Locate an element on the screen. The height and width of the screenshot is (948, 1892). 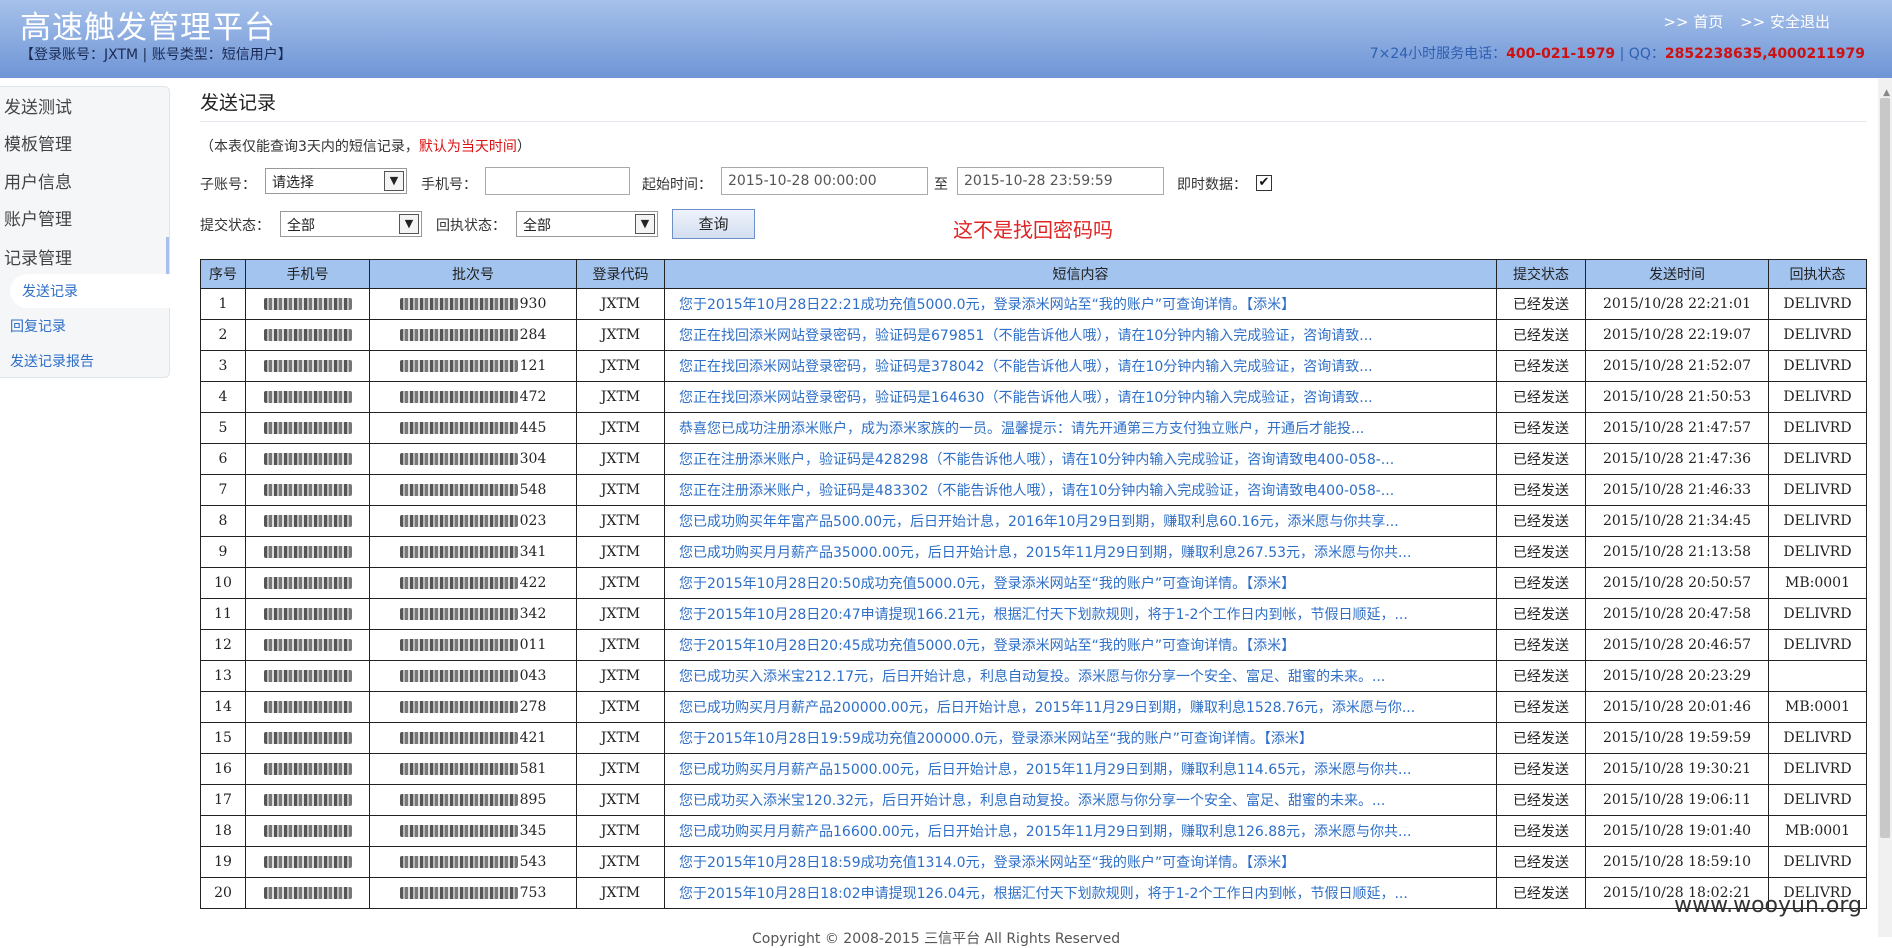
sidebar-sub-send-records: 发送记录 is located at coordinates (50, 291).